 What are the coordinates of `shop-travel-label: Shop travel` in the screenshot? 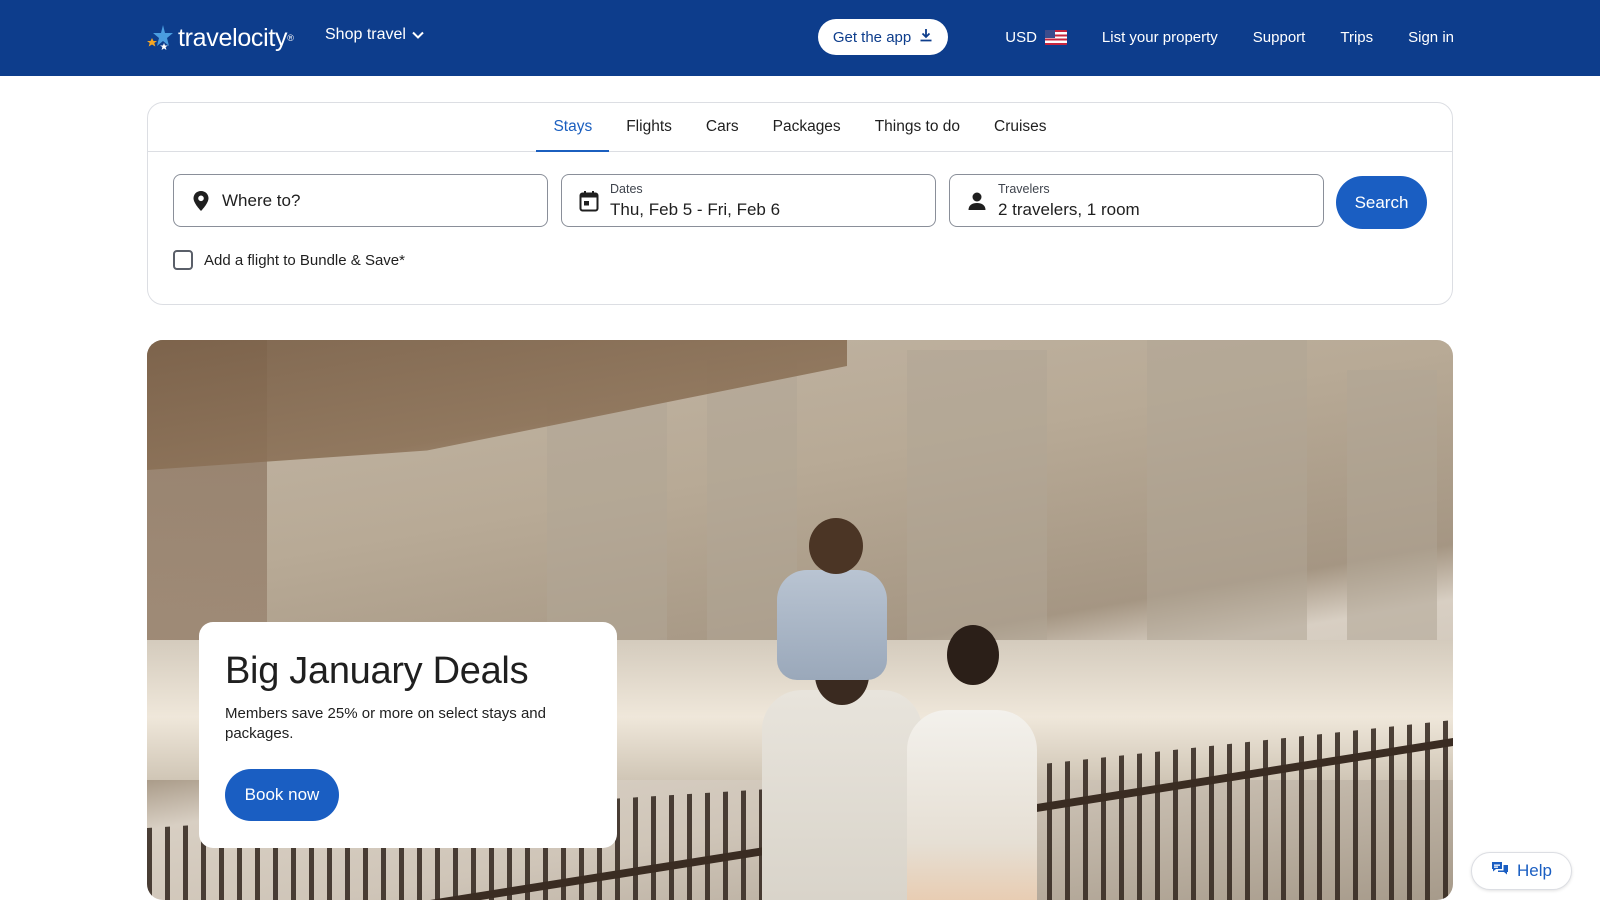 It's located at (365, 34).